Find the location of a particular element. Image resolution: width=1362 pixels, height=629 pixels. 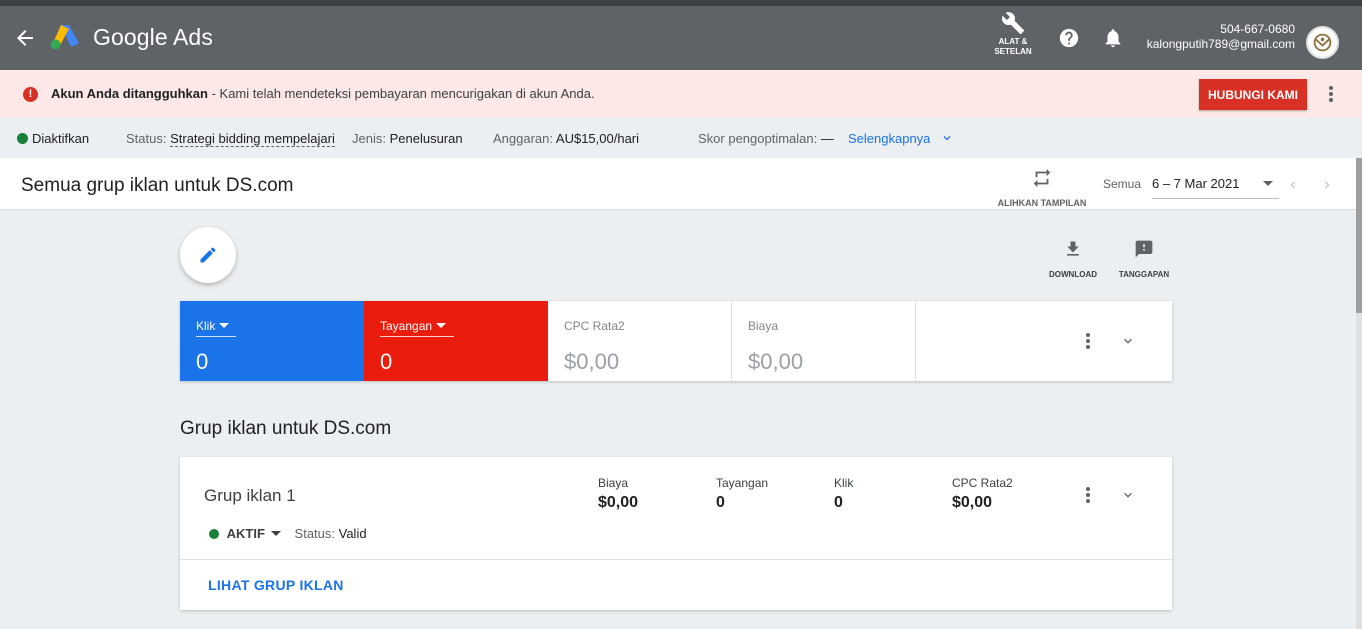

page-scrollbar is located at coordinates (1359, 393).